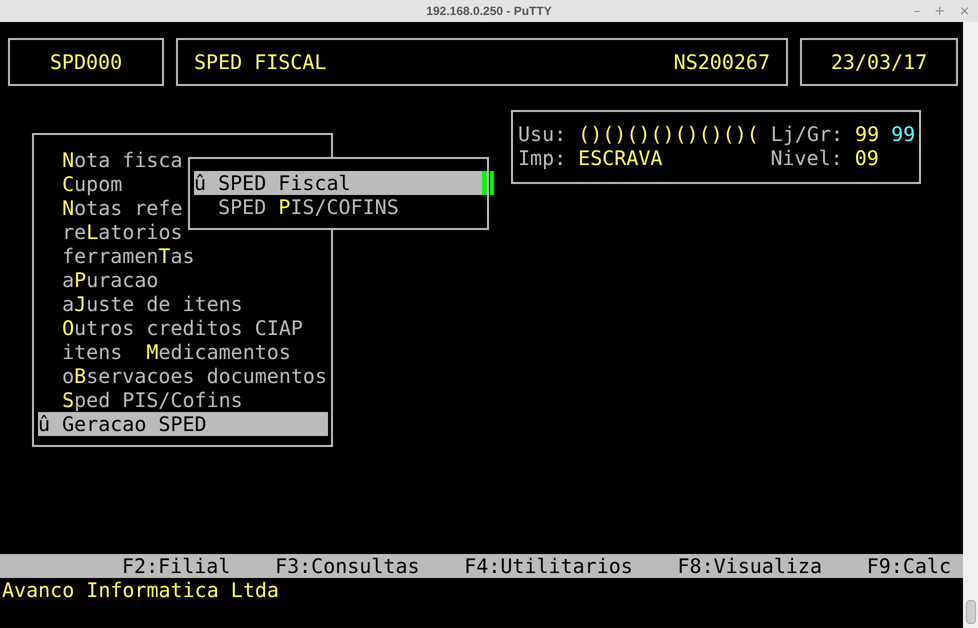  I want to click on menu-item: SPED PIS/COFINS, so click(296, 207).